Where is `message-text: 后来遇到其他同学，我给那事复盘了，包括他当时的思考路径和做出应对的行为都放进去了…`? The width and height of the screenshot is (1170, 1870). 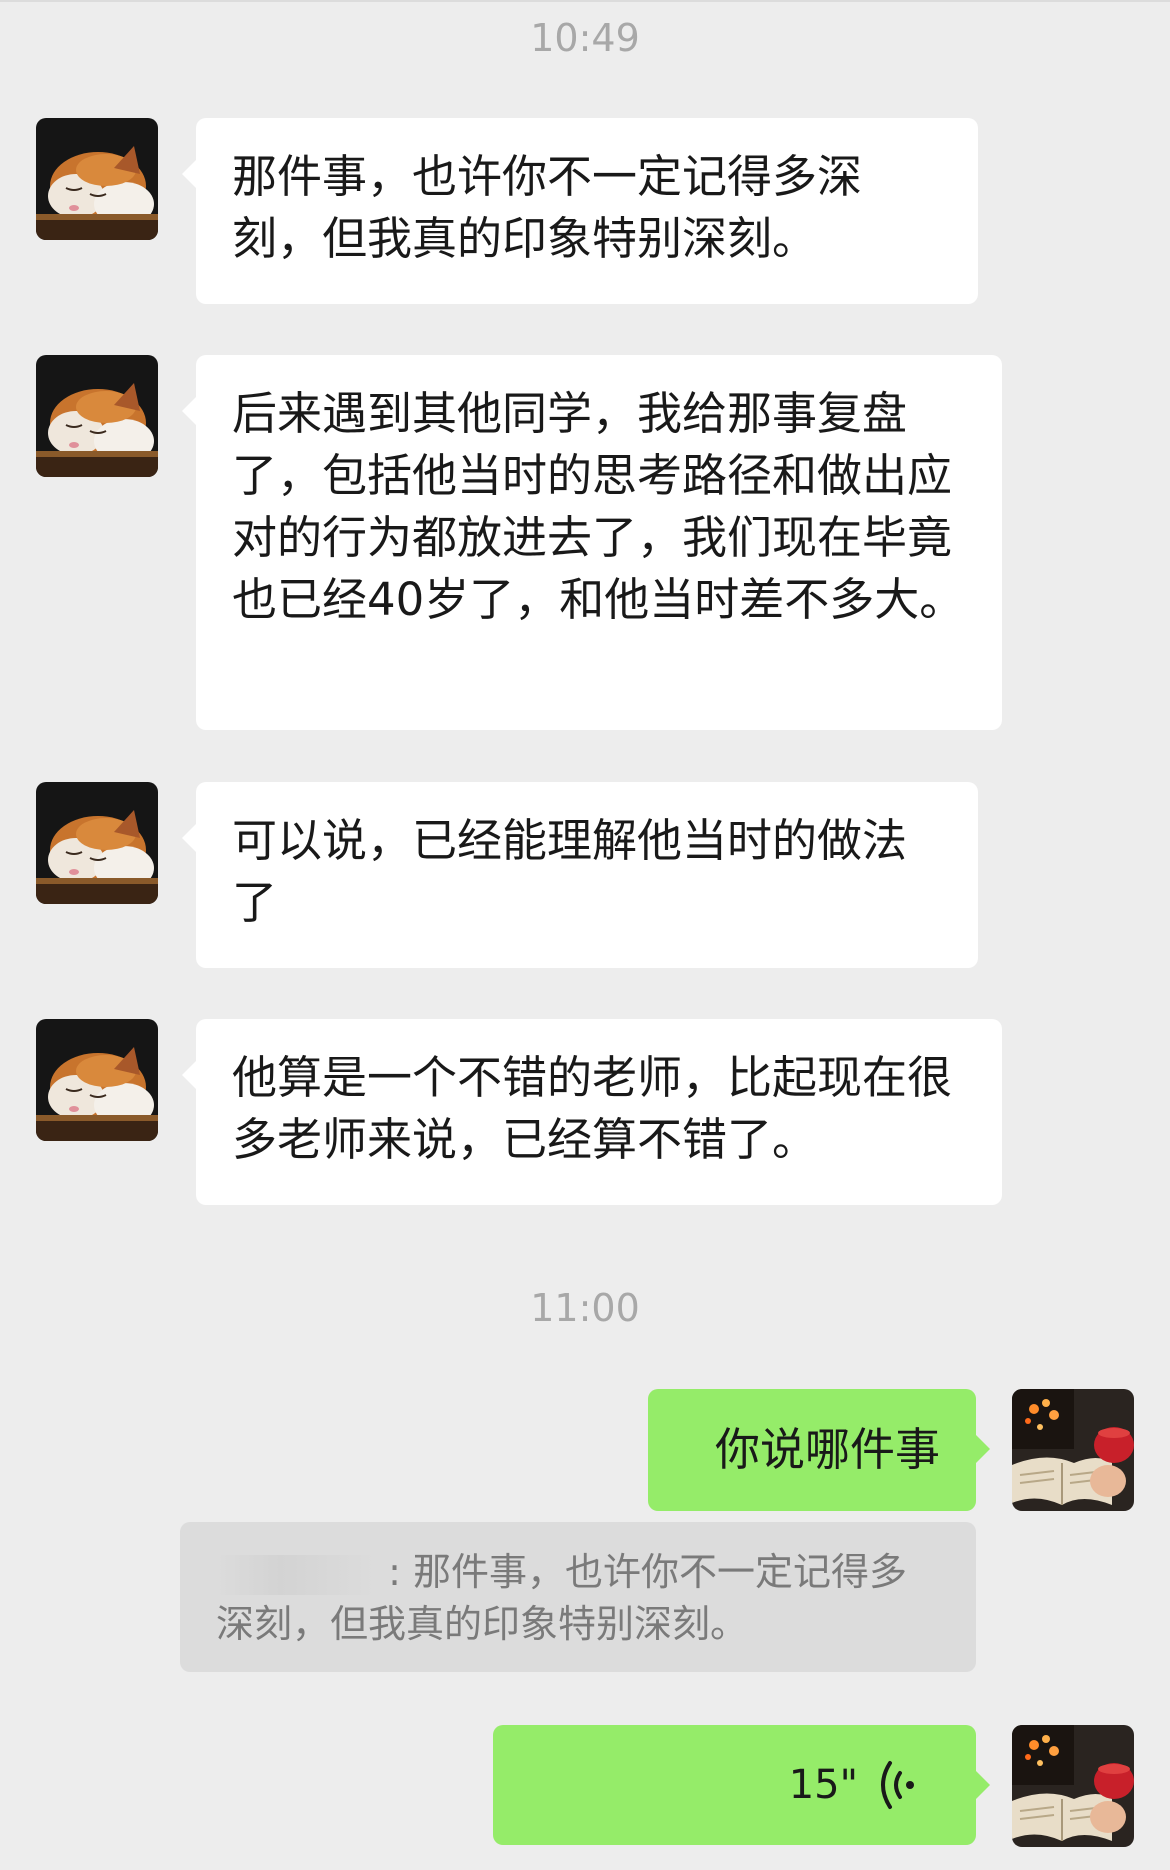
message-text: 后来遇到其他同学，我给那事复盘了，包括他当时的思考路径和做出应对的行为都放进去了… is located at coordinates (598, 506).